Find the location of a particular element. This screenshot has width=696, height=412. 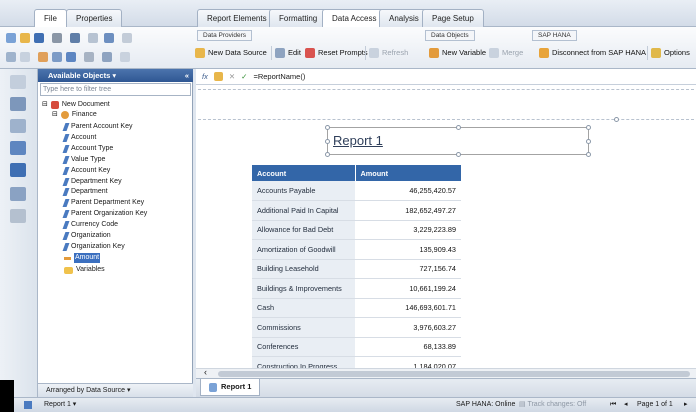

tree-dimension: Account Key is located at coordinates (86, 171).